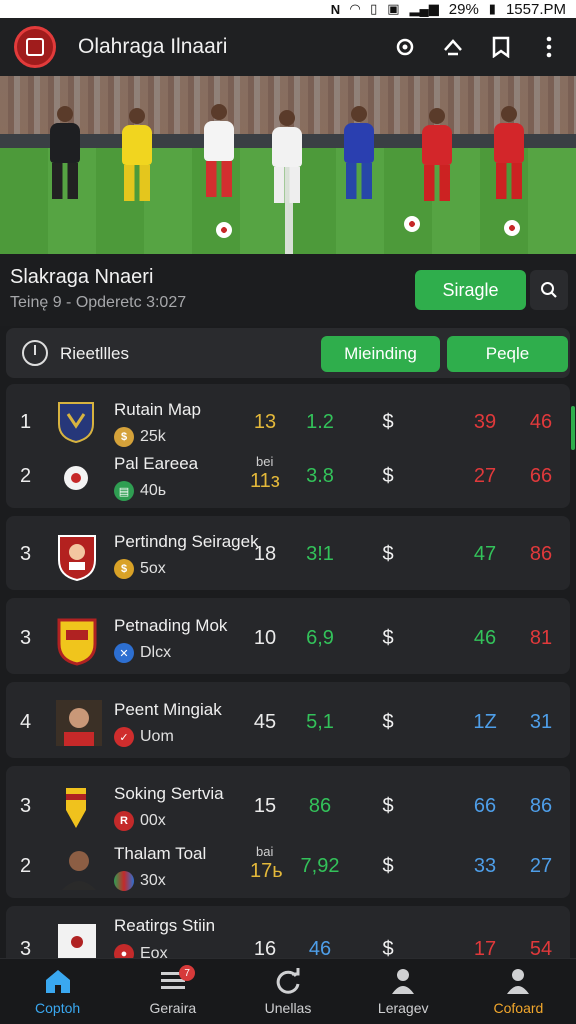 The width and height of the screenshot is (576, 1024). Describe the element at coordinates (153, 436) in the screenshot. I see `player-meta: 25k` at that location.